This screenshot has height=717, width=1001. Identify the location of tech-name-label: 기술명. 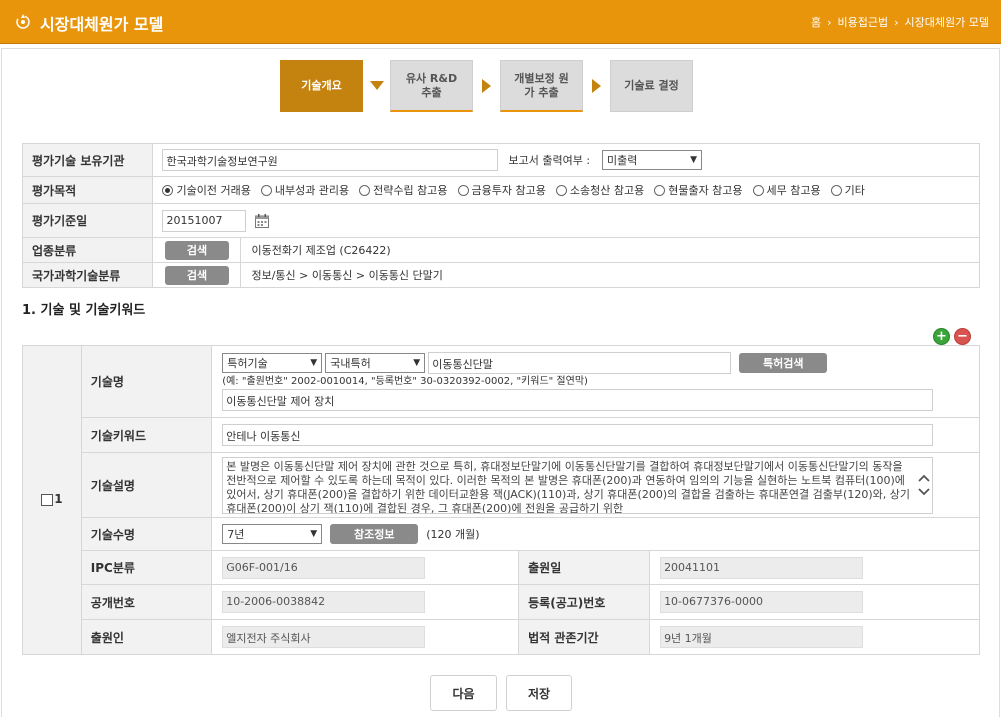
(146, 381).